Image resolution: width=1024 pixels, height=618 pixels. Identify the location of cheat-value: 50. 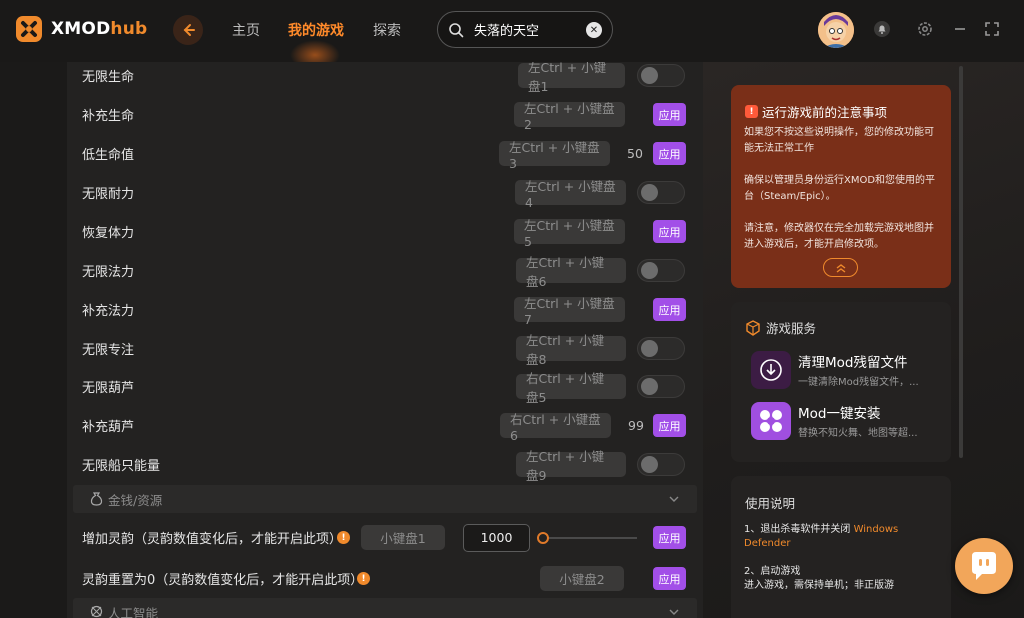
(635, 153).